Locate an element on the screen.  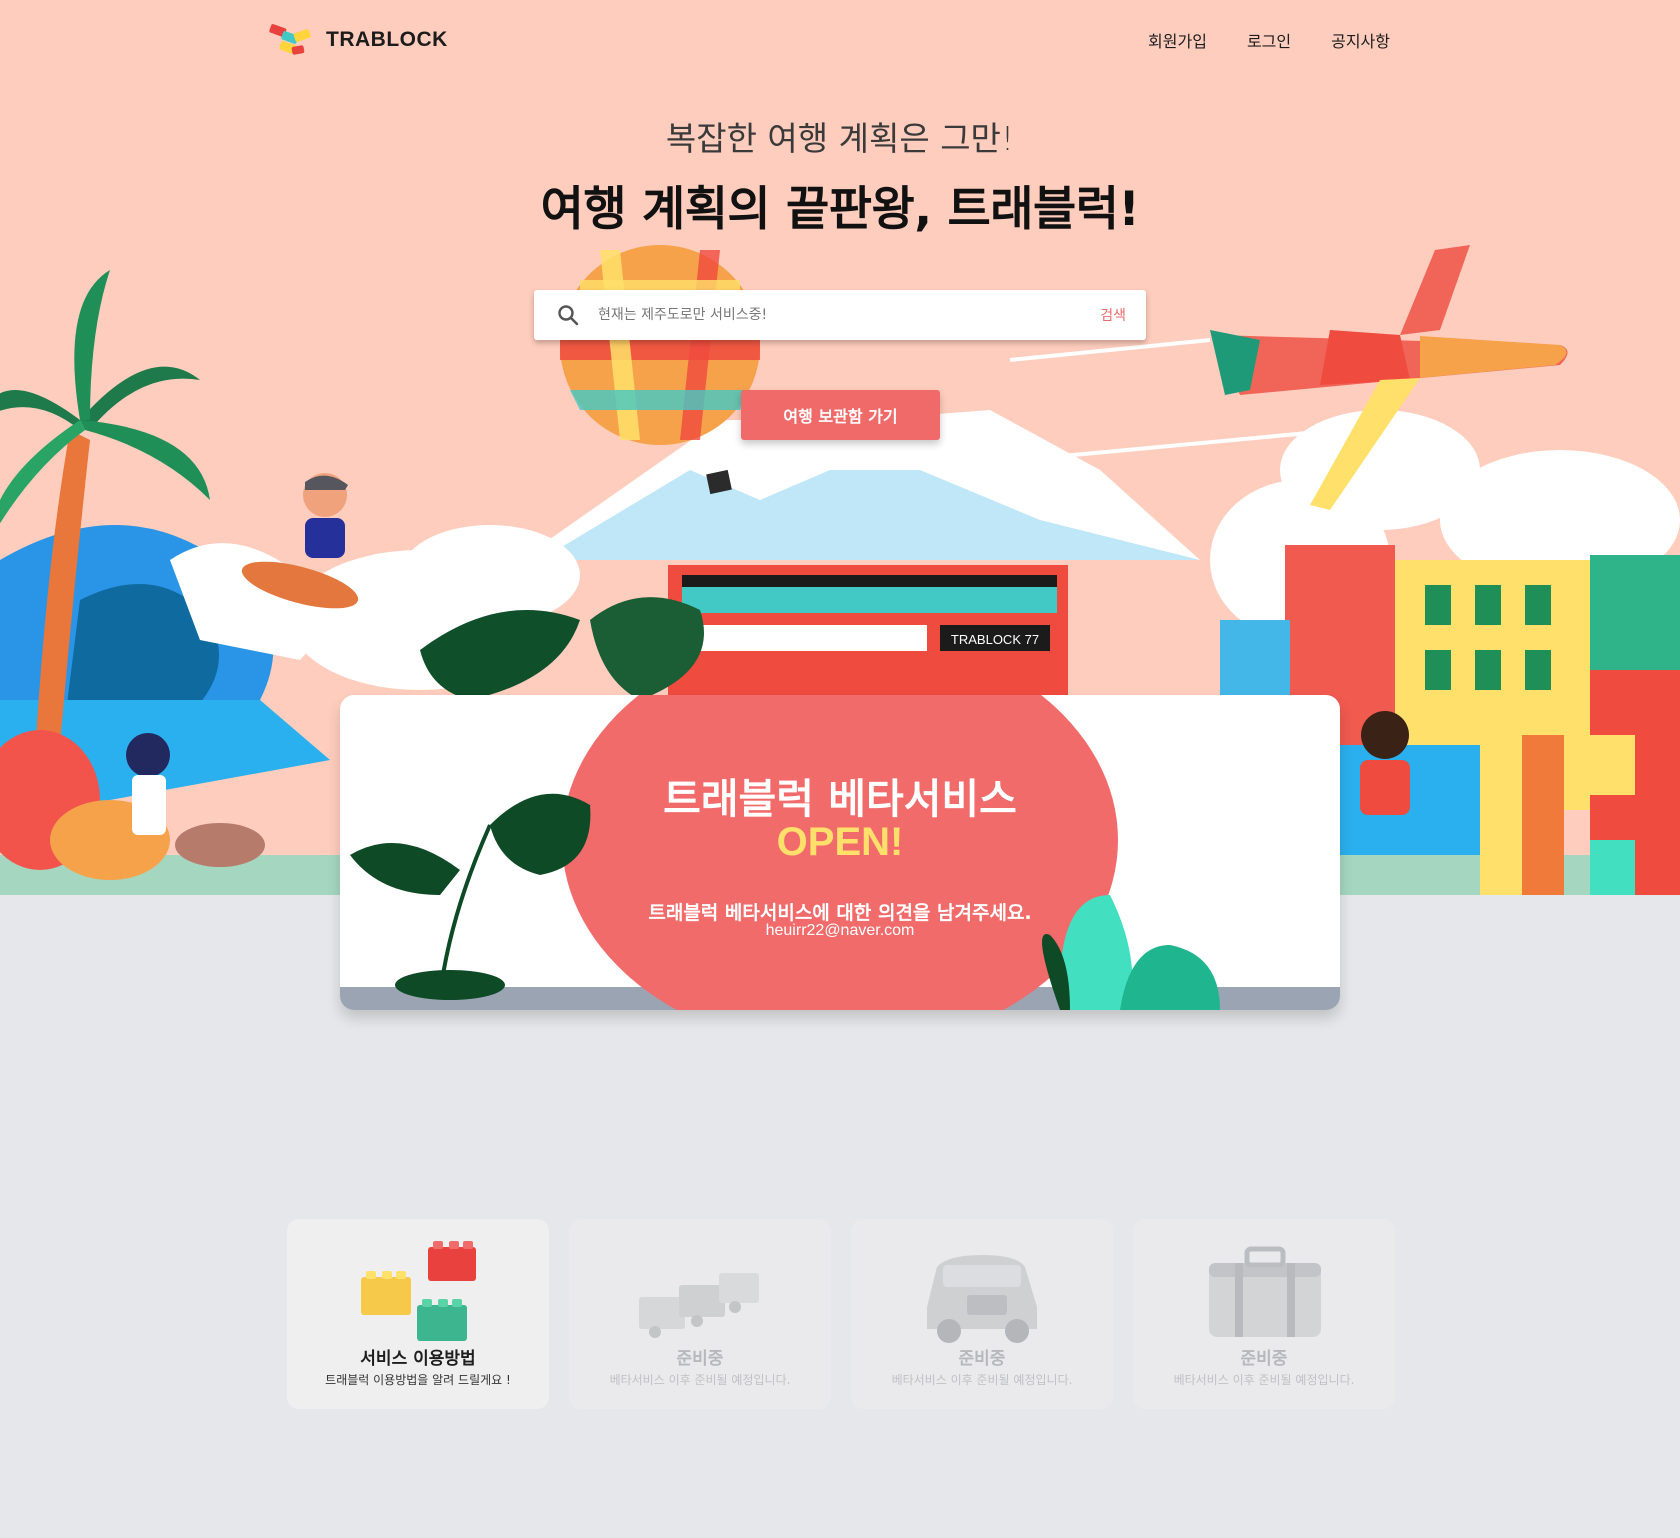
brand-logo: TRABLOCK is located at coordinates (358, 40).